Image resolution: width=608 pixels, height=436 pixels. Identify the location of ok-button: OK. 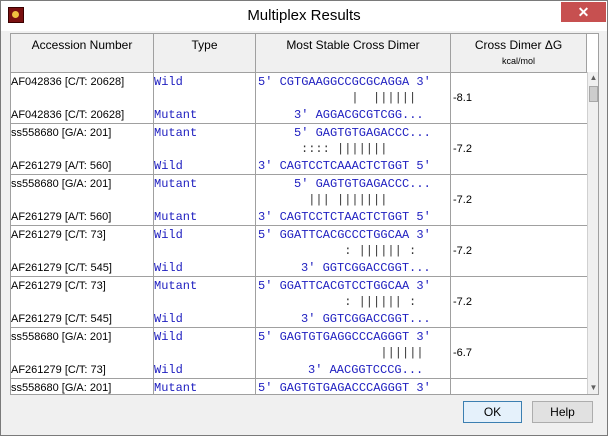
(492, 412).